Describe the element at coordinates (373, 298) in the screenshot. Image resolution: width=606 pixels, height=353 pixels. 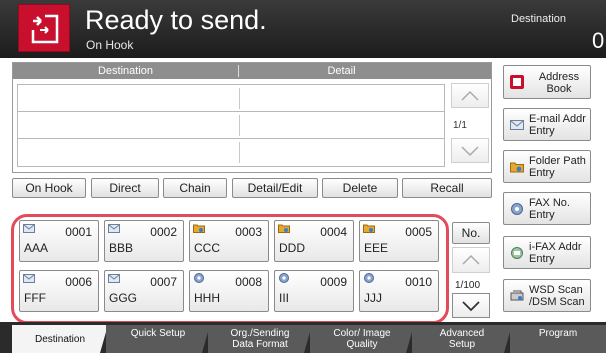
I see `key-name: JJJ` at that location.